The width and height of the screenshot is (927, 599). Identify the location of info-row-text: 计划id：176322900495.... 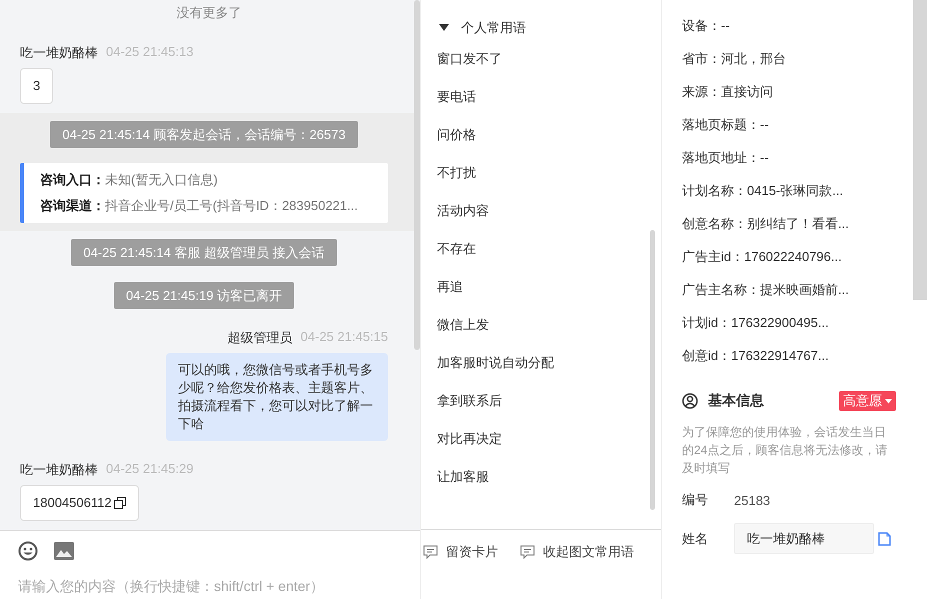
(756, 323).